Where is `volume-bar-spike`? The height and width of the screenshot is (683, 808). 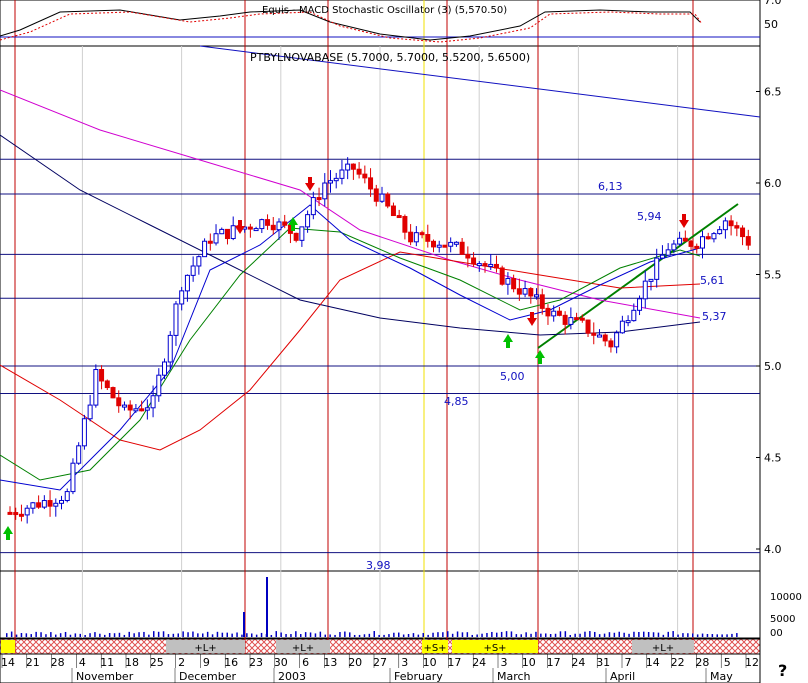
volume-bar-spike is located at coordinates (267, 607).